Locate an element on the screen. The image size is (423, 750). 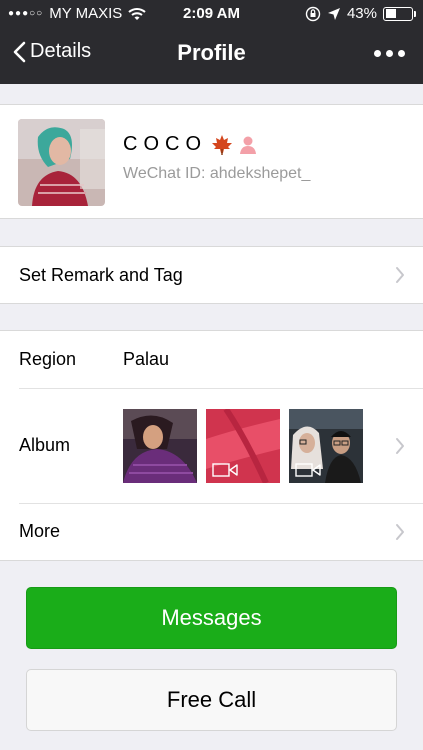
maple-leaf-icon is located at coordinates (222, 144).